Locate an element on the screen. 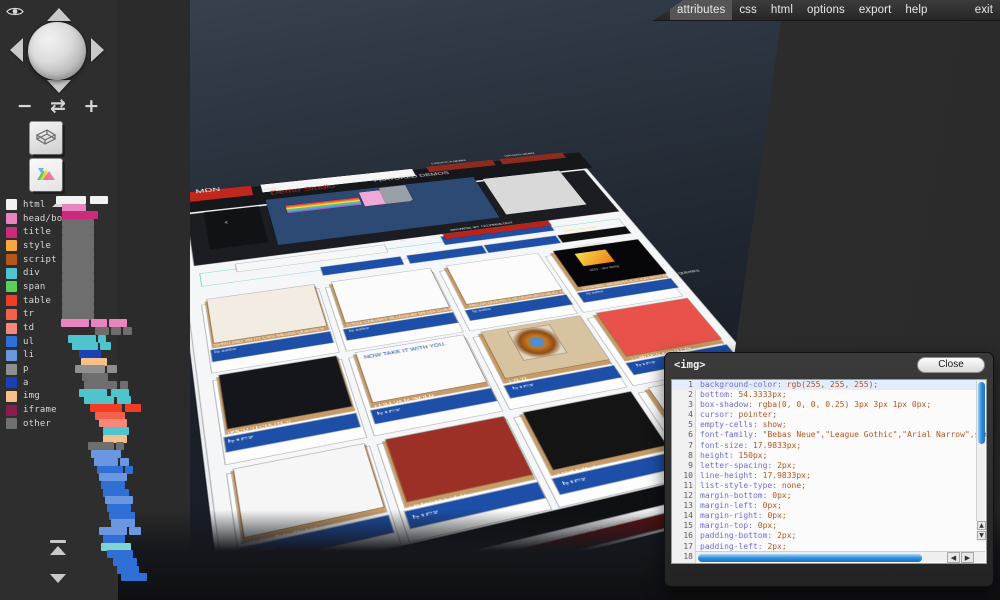 Image resolution: width=1000 pixels, height=600 pixels. legend-row-td: td is located at coordinates (34, 328).